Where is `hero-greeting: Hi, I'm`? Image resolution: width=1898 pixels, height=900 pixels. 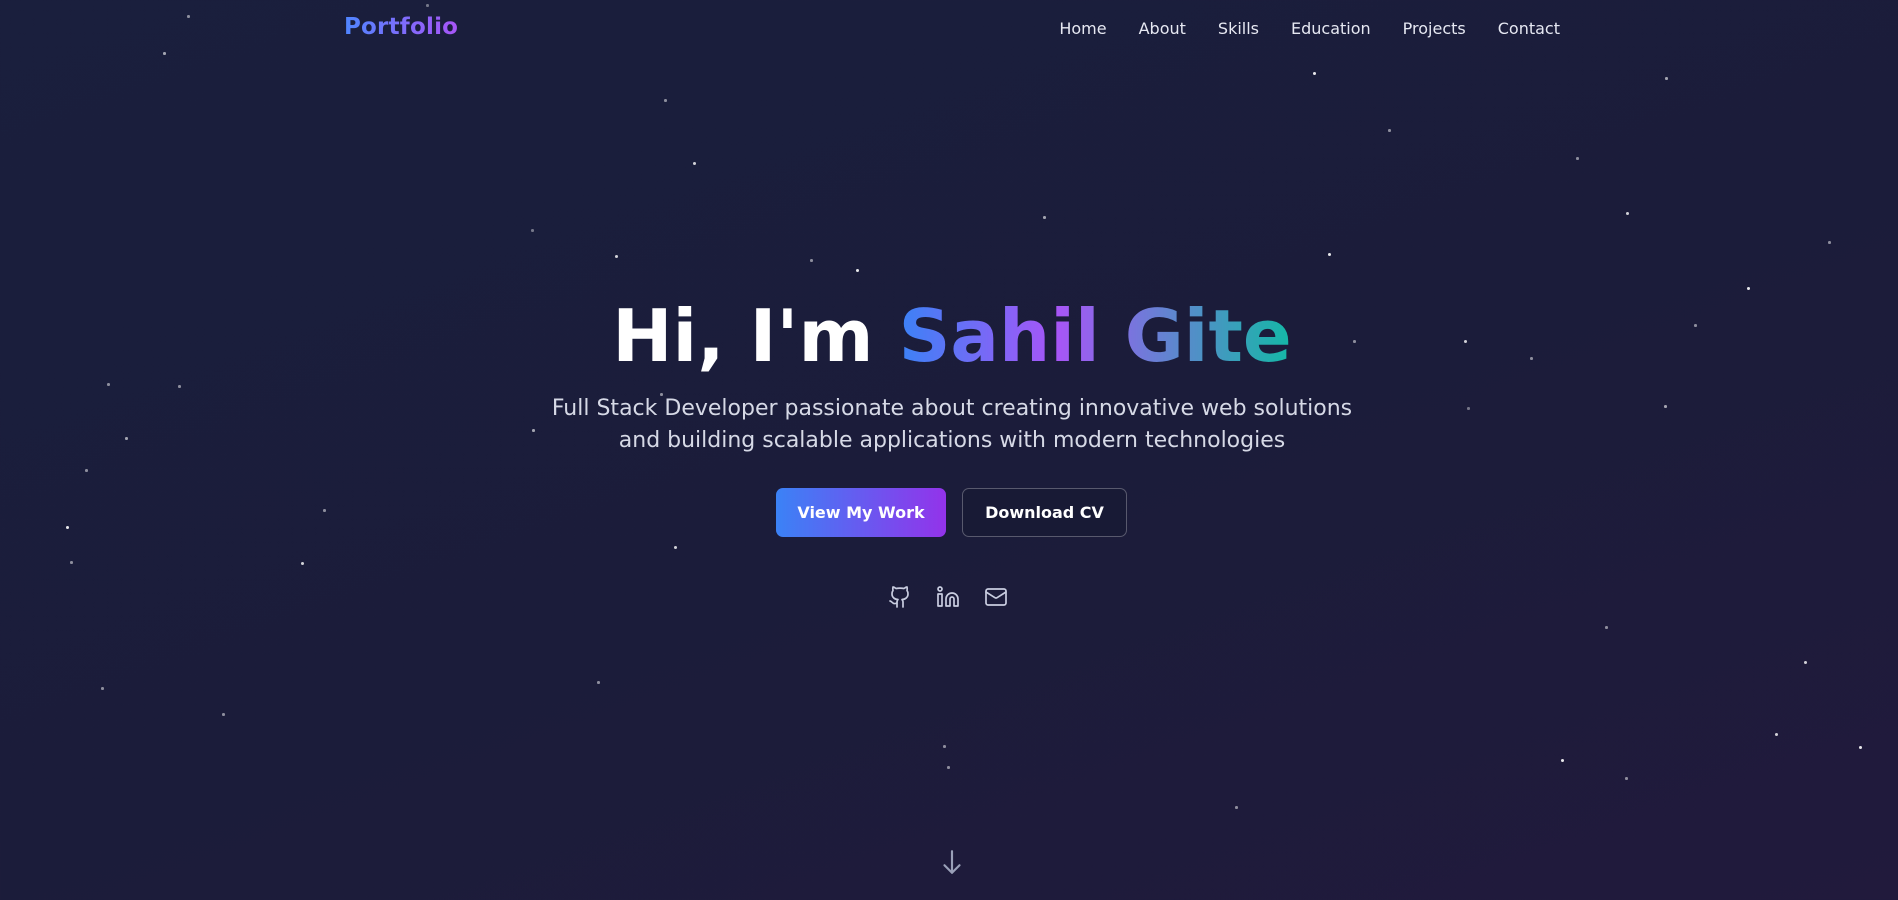
hero-greeting: Hi, I'm is located at coordinates (755, 336).